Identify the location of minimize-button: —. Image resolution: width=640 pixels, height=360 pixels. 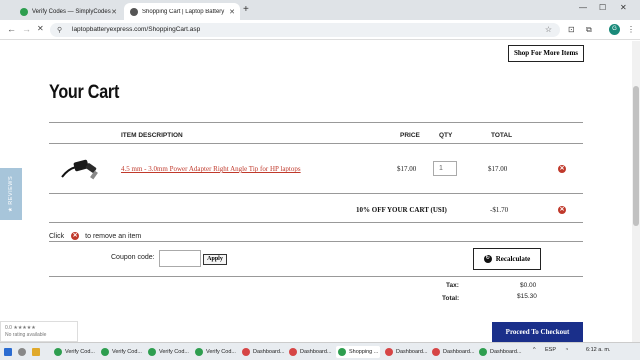
(583, 7).